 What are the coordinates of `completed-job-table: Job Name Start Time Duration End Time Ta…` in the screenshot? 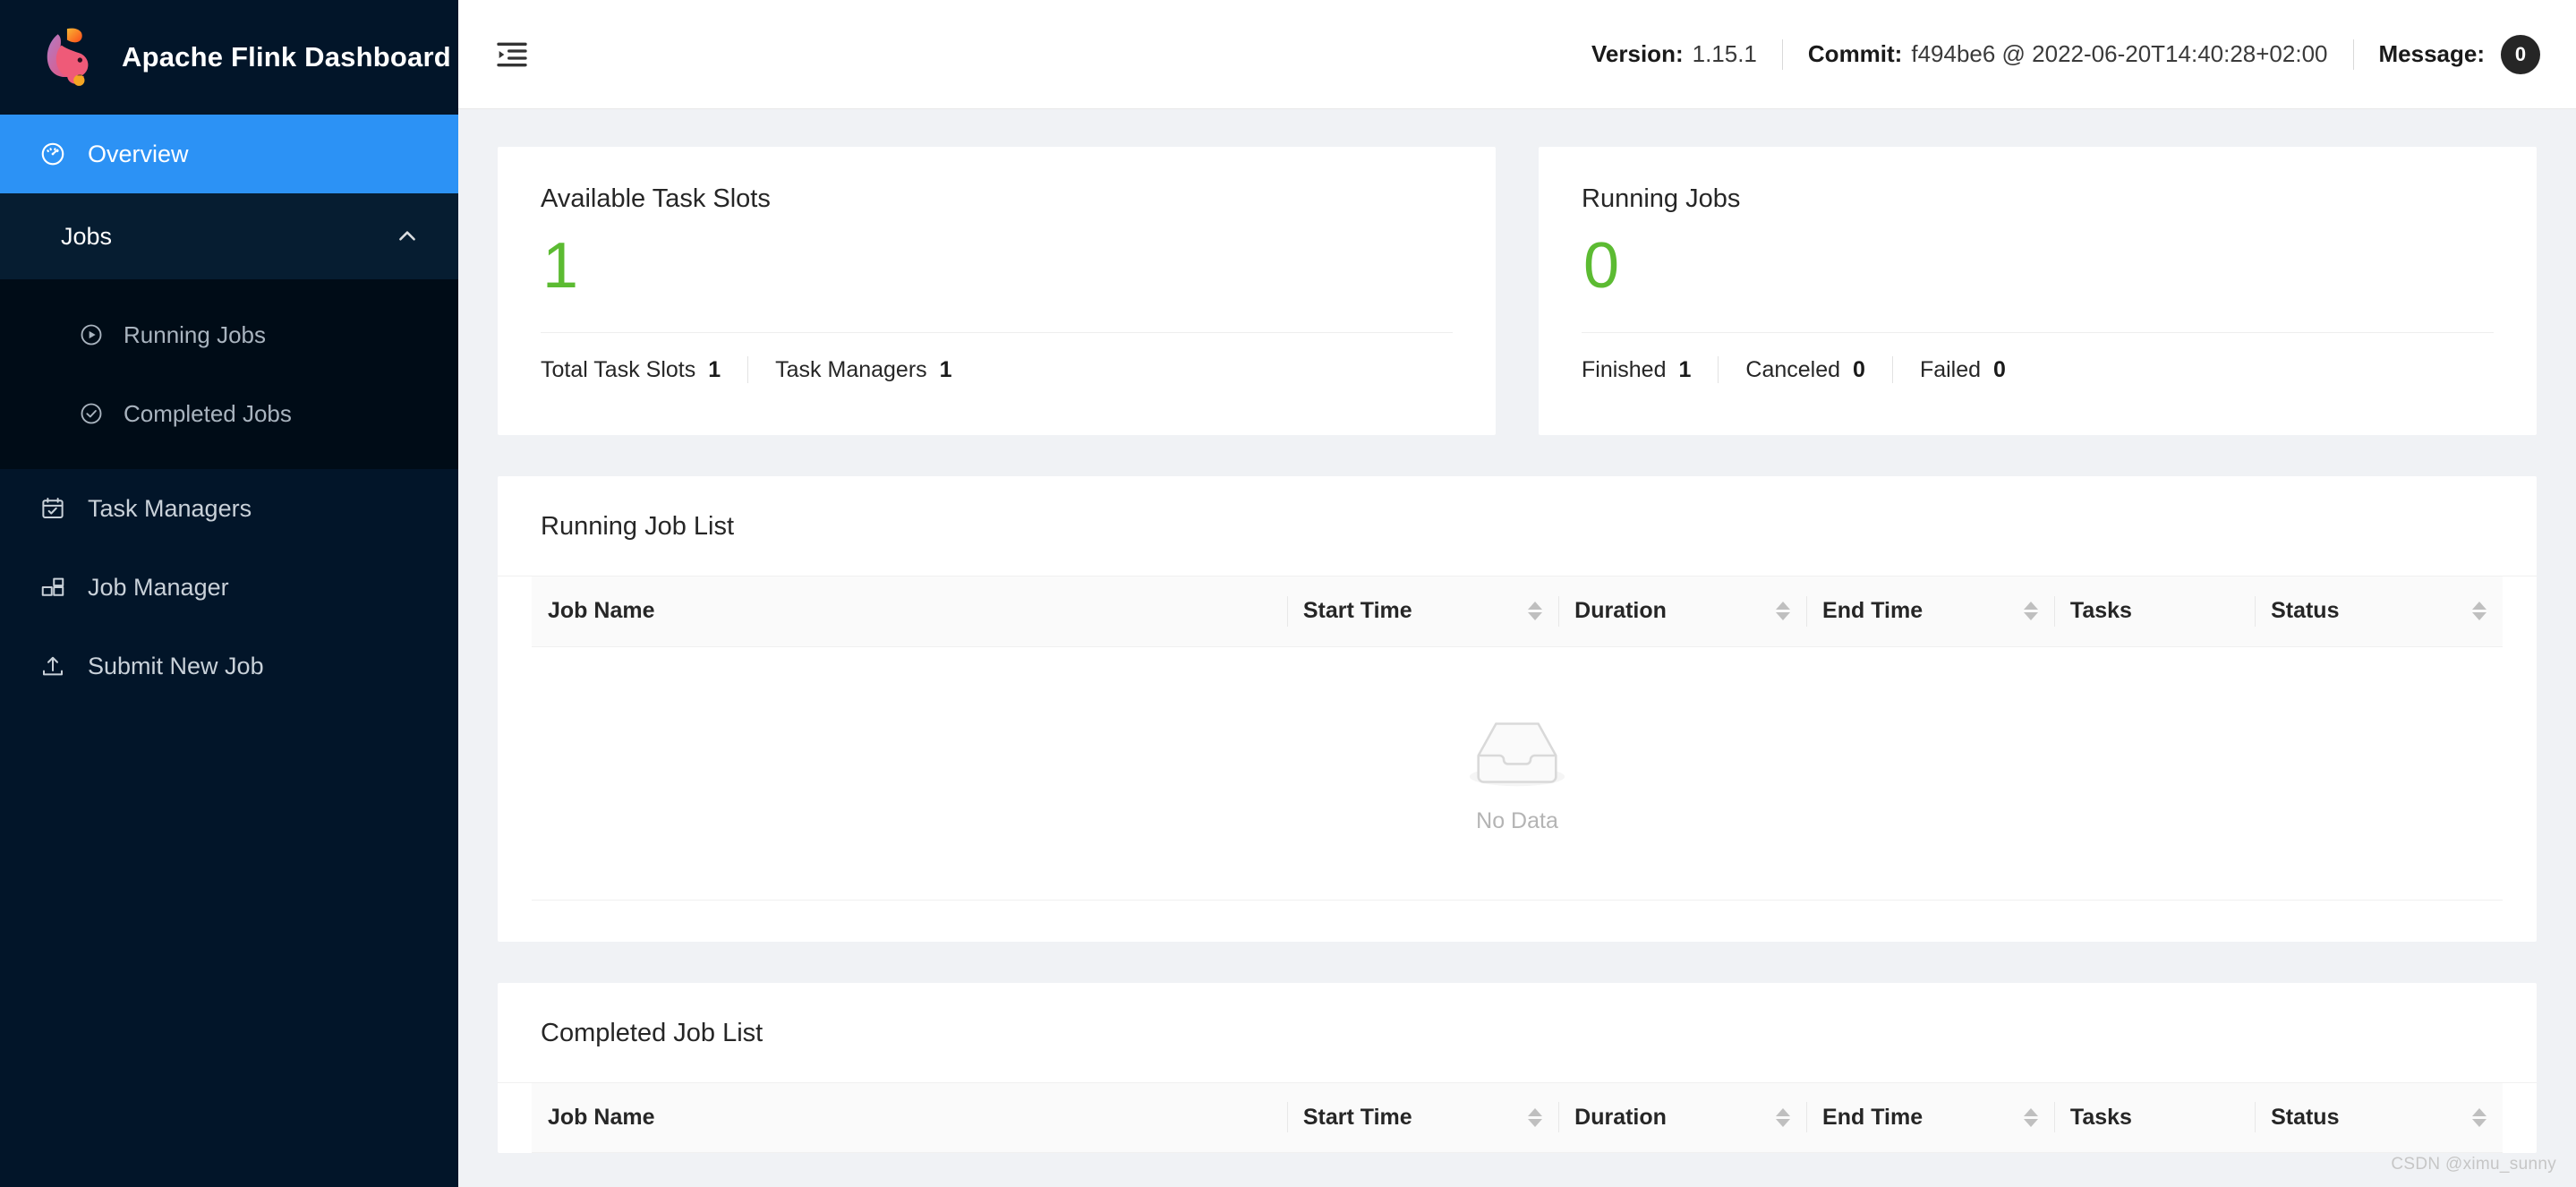 It's located at (1517, 1117).